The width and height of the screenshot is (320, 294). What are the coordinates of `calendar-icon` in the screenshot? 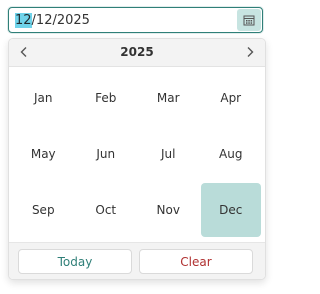 It's located at (249, 20).